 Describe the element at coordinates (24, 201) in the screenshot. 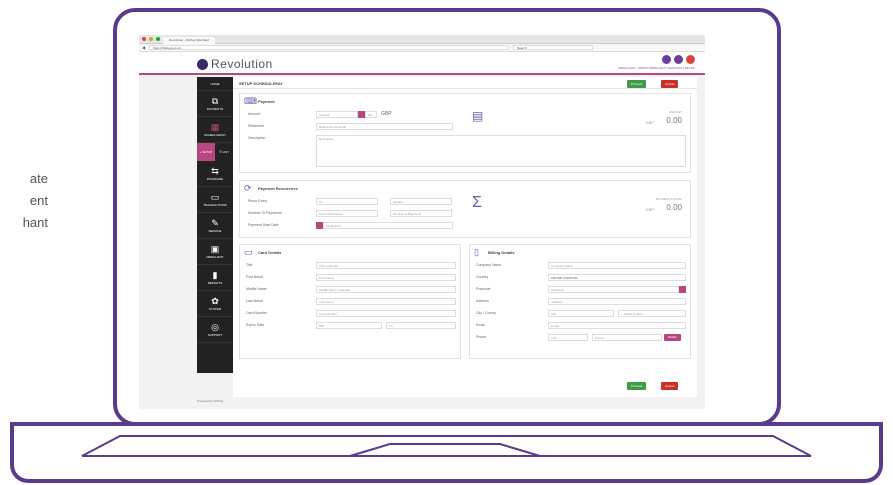

I see `cropped-side-text: ate ent hant` at that location.